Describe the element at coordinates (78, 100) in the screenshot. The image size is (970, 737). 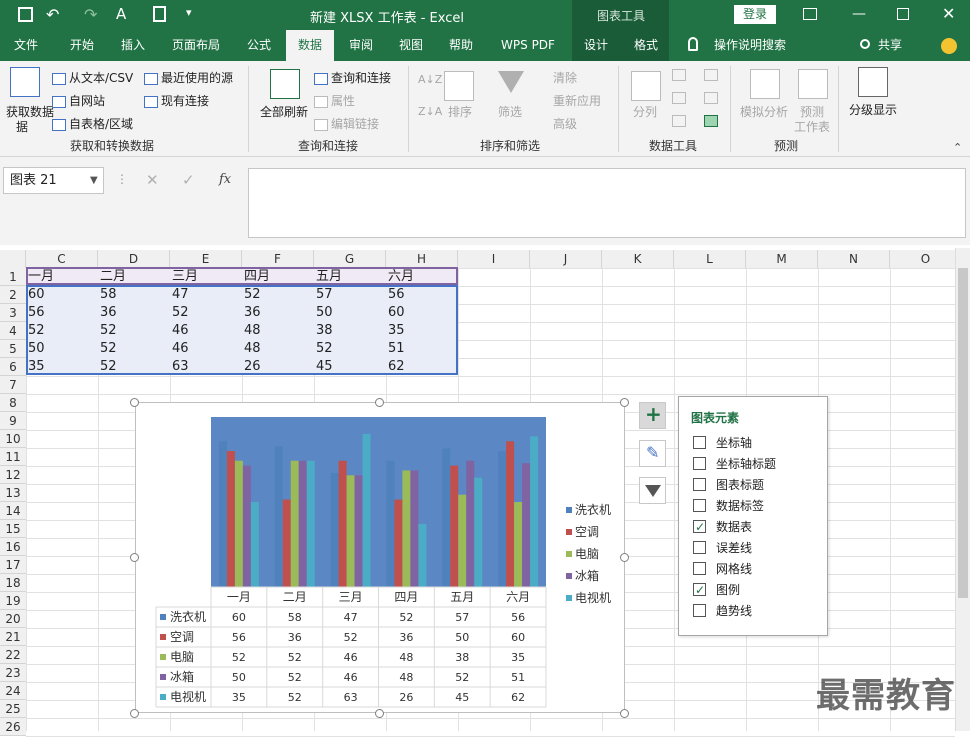
I see `from-web-button: 自网站` at that location.